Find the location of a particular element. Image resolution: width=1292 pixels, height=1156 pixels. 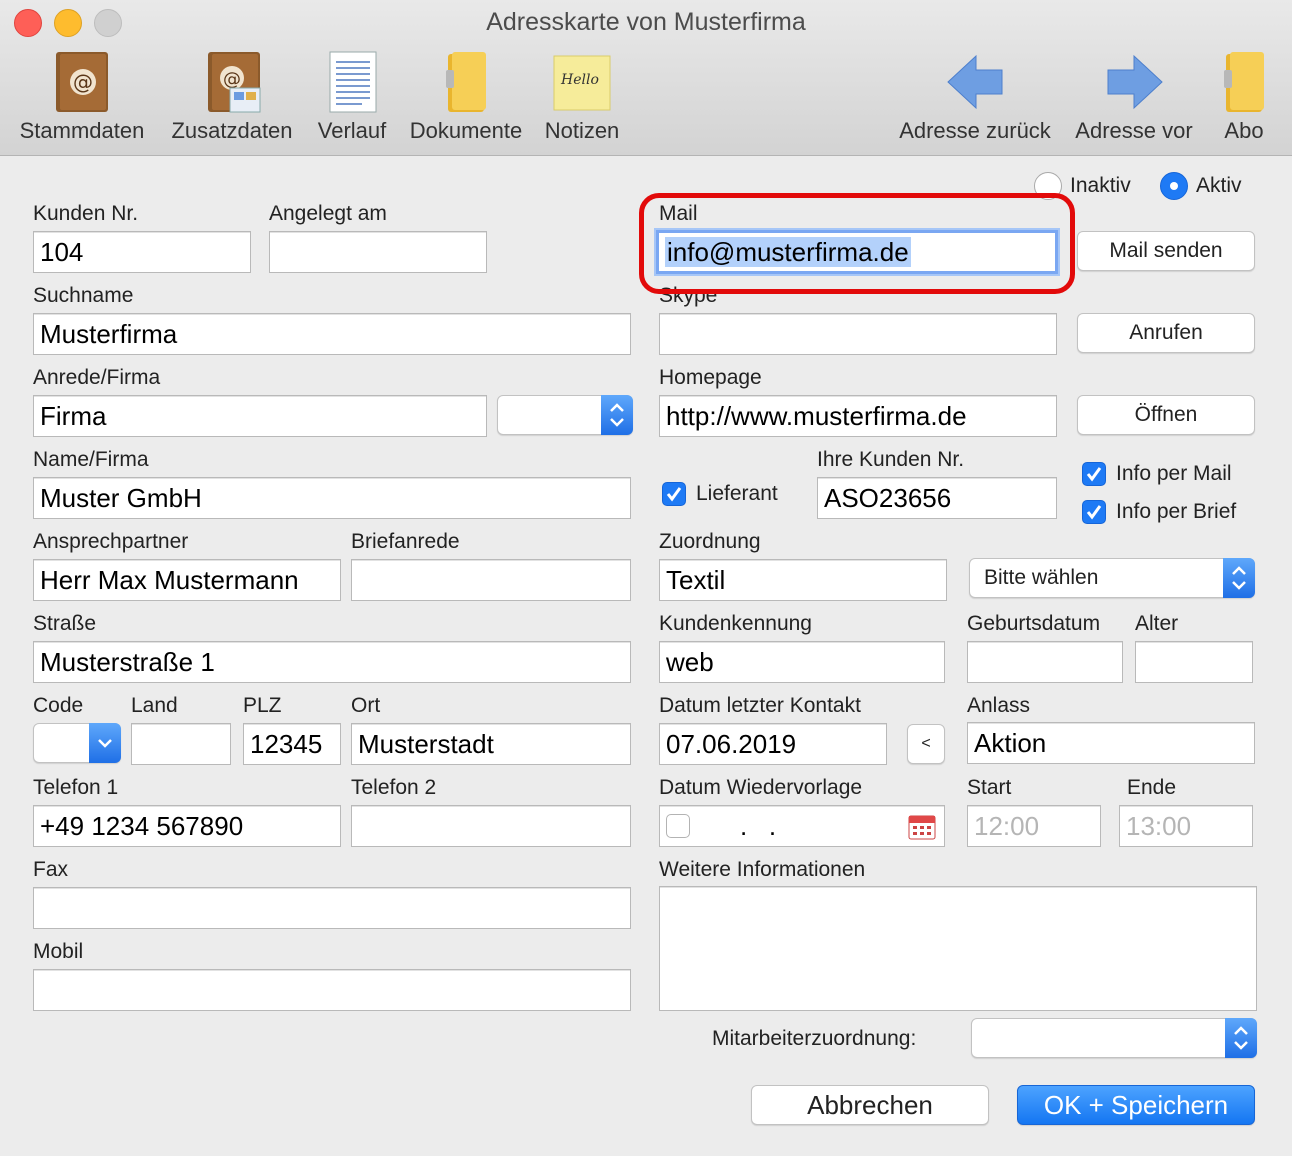

suchname-field: Musterfirma is located at coordinates (332, 334).